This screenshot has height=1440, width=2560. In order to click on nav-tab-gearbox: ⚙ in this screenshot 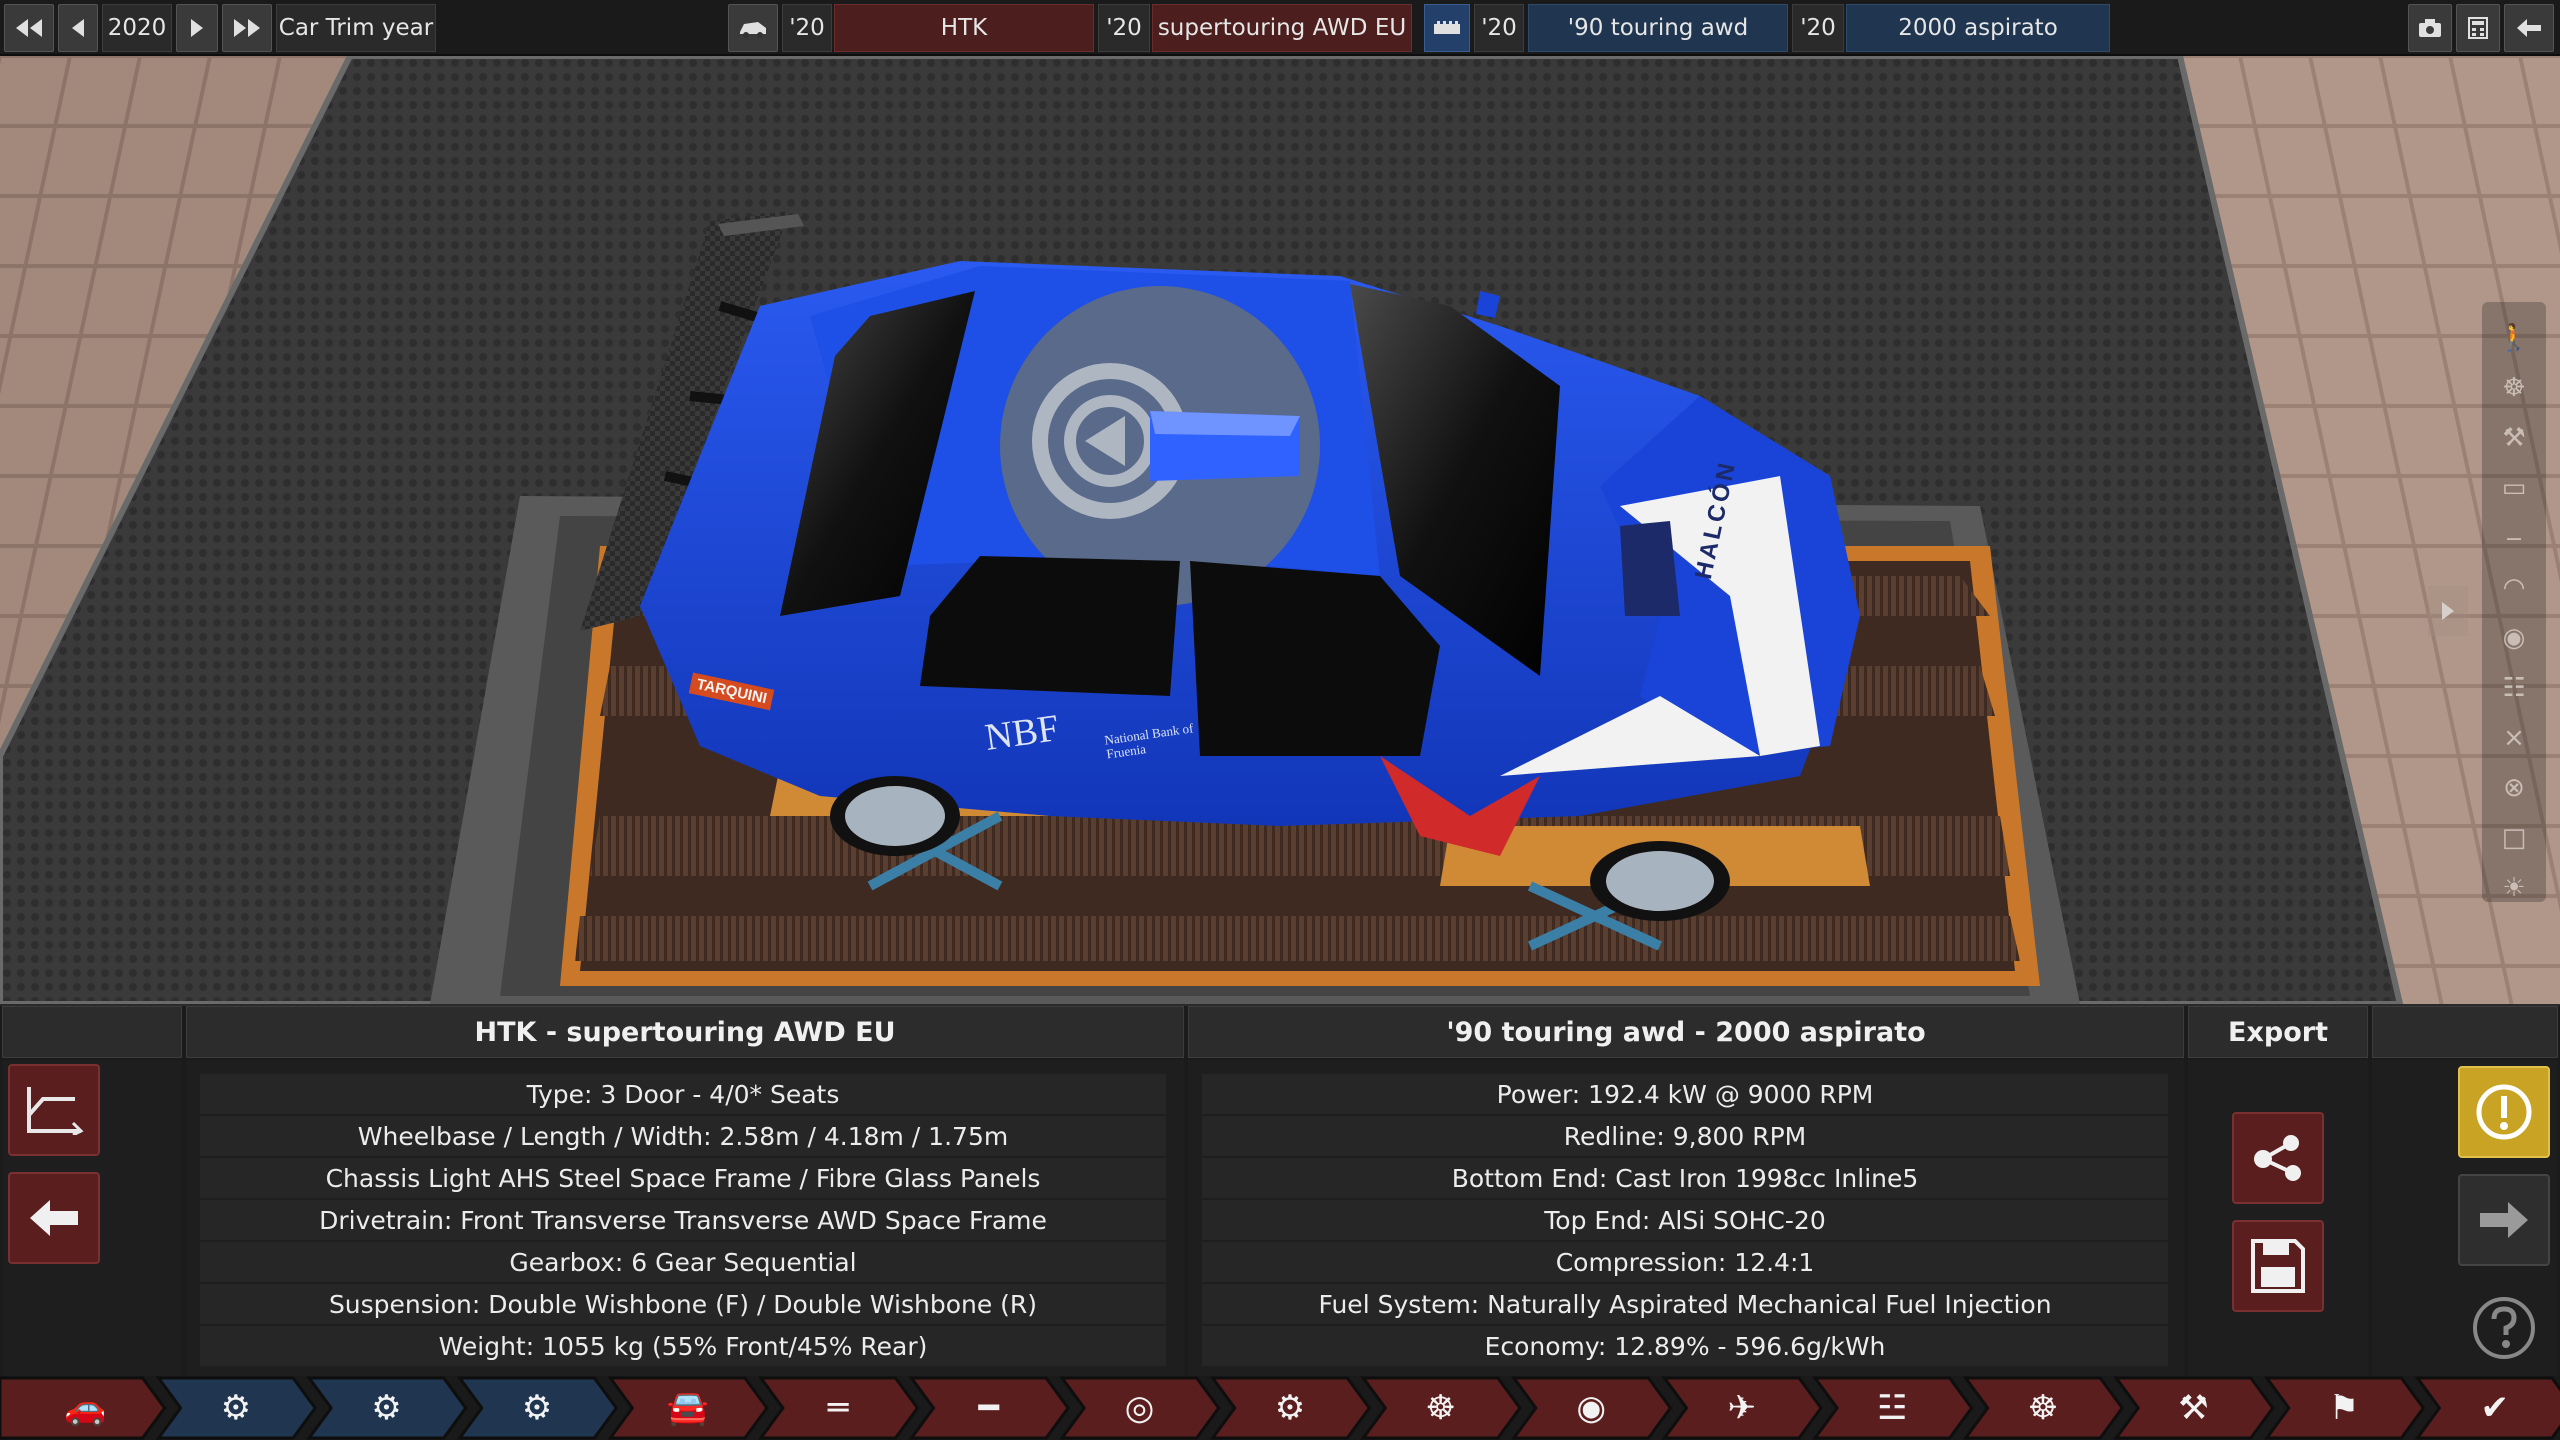, I will do `click(1290, 1408)`.